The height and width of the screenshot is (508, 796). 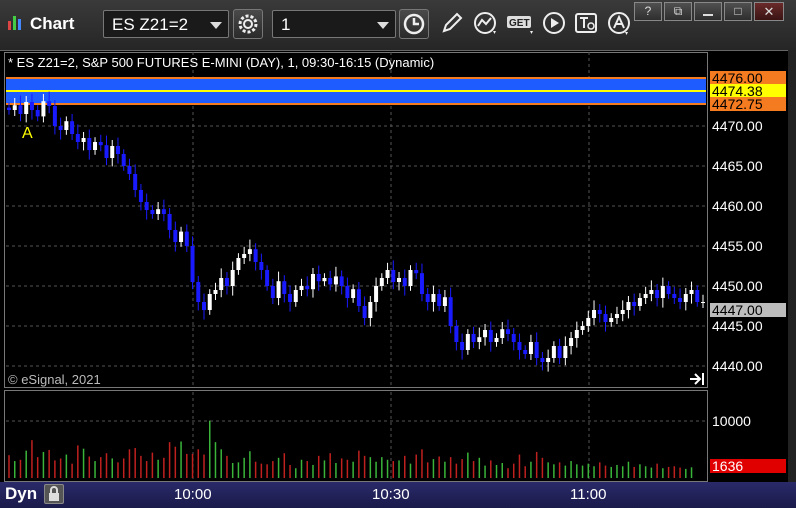 What do you see at coordinates (193, 494) in the screenshot?
I see `time-axis-label: 10:00` at bounding box center [193, 494].